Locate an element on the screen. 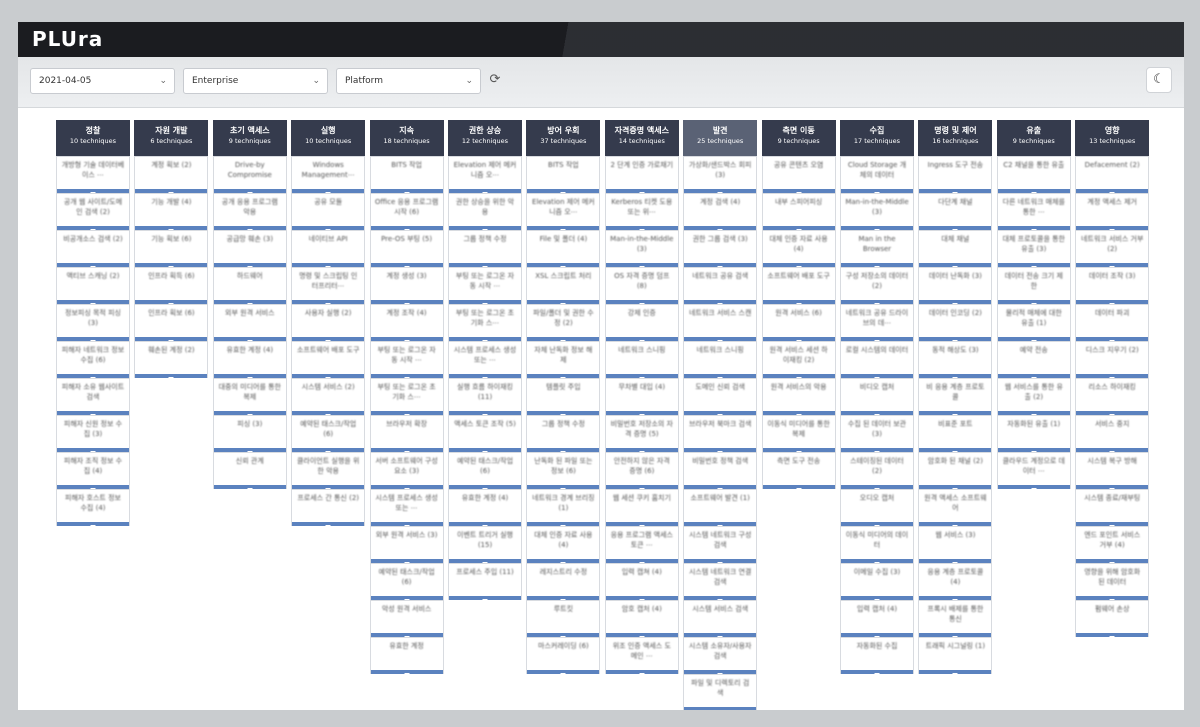 Image resolution: width=1200 pixels, height=727 pixels. tactic-header: 측면 이동 9 techniques is located at coordinates (798, 138).